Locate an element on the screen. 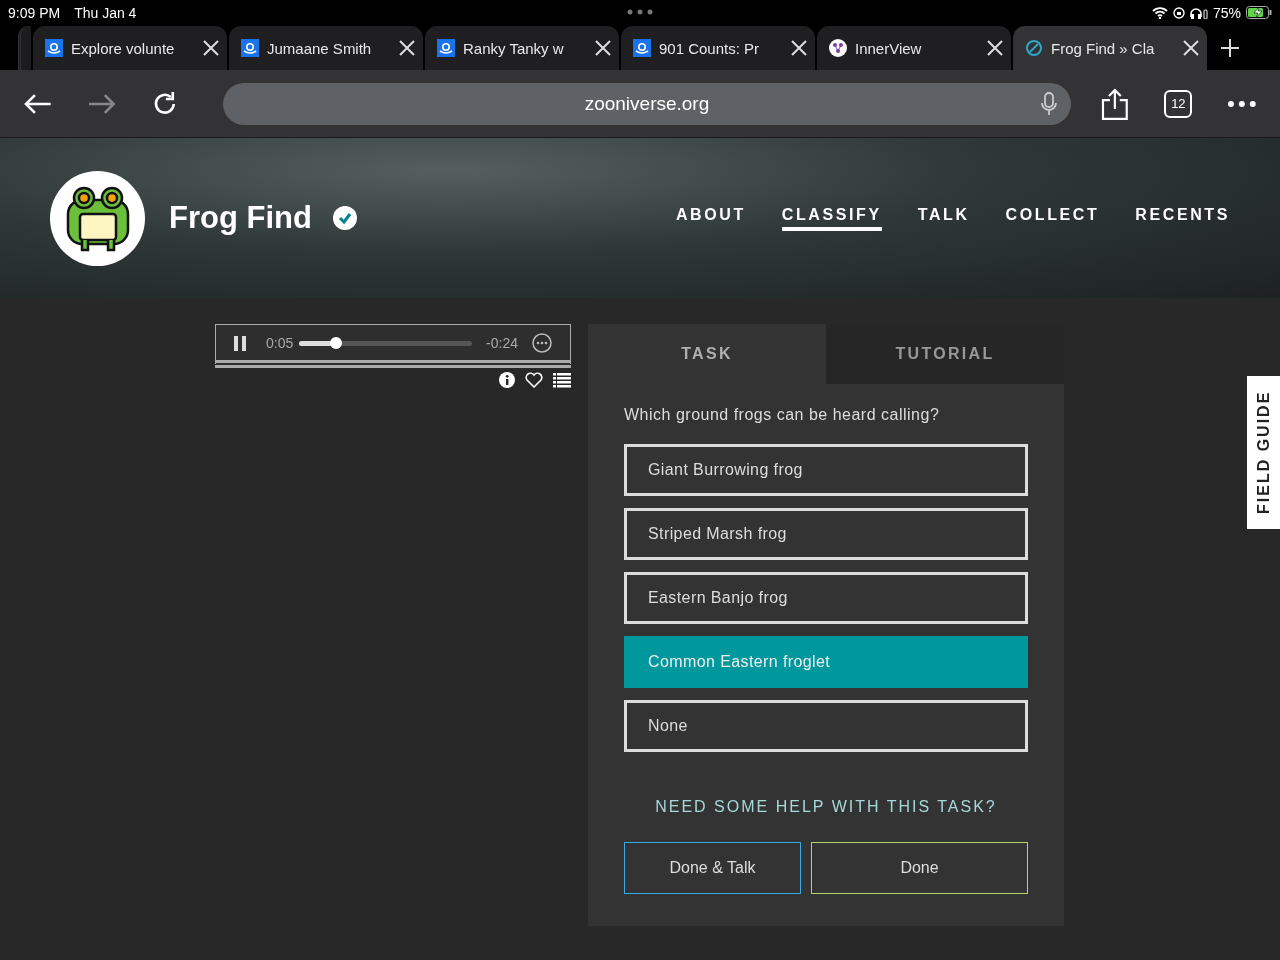  panel-tab: TUTORIAL is located at coordinates (945, 354).